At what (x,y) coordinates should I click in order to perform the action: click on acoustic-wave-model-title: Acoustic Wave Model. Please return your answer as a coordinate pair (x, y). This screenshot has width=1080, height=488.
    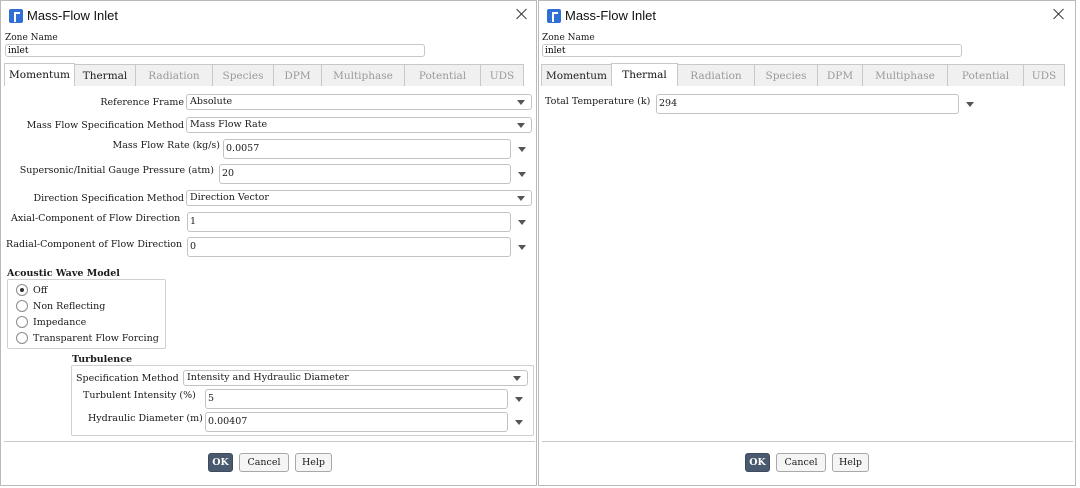
    Looking at the image, I should click on (63, 273).